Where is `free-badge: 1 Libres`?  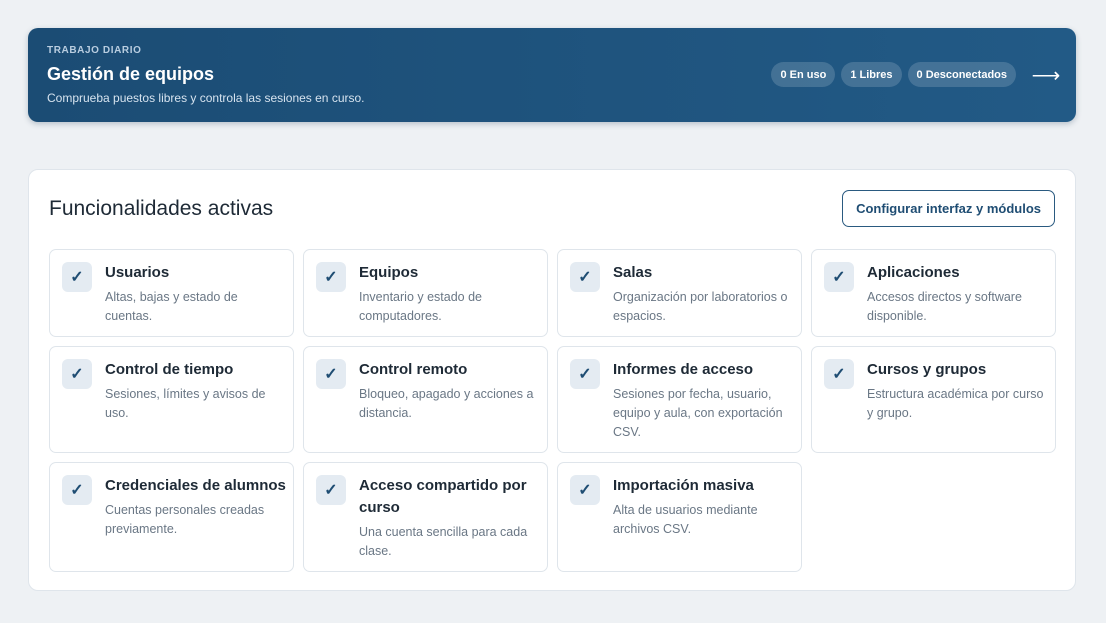
free-badge: 1 Libres is located at coordinates (871, 74).